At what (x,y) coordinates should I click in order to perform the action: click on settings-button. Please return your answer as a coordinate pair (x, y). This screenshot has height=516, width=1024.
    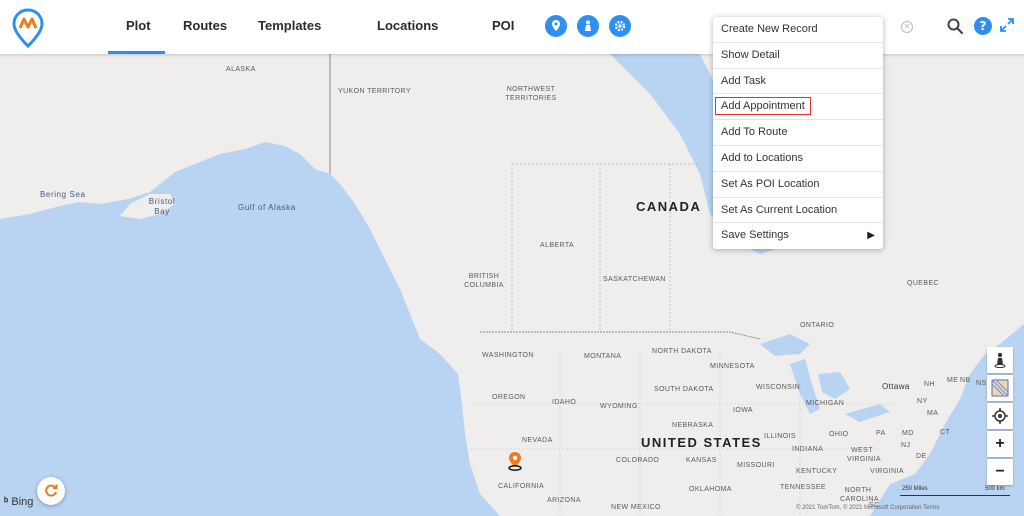
    Looking at the image, I should click on (620, 26).